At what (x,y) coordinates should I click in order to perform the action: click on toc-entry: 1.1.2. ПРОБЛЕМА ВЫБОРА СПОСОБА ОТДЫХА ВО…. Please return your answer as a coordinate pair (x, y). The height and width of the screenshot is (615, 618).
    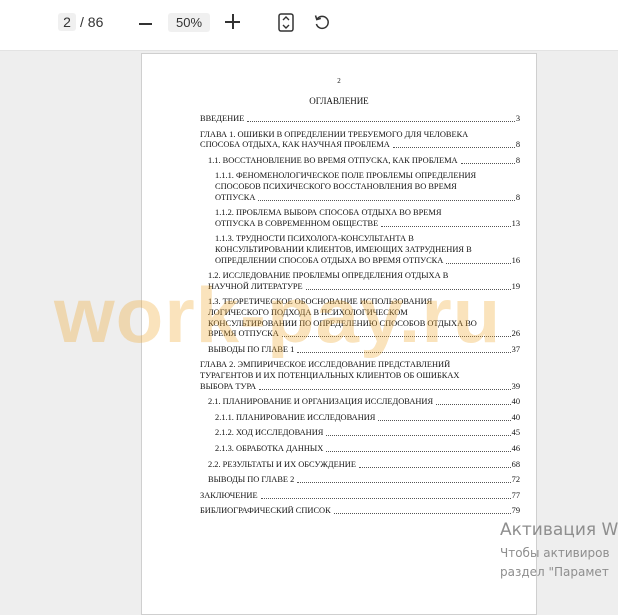
    Looking at the image, I should click on (367, 219).